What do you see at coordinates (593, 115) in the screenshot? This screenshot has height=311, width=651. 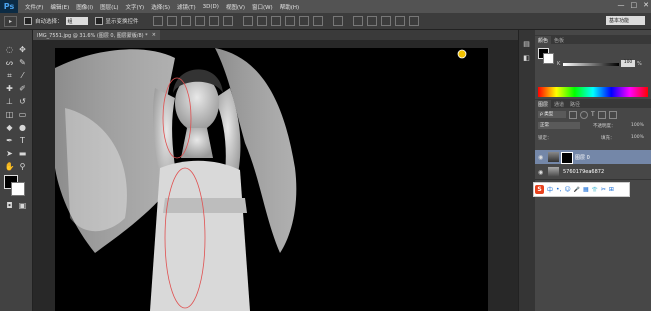 I see `filter-type-icon: T` at bounding box center [593, 115].